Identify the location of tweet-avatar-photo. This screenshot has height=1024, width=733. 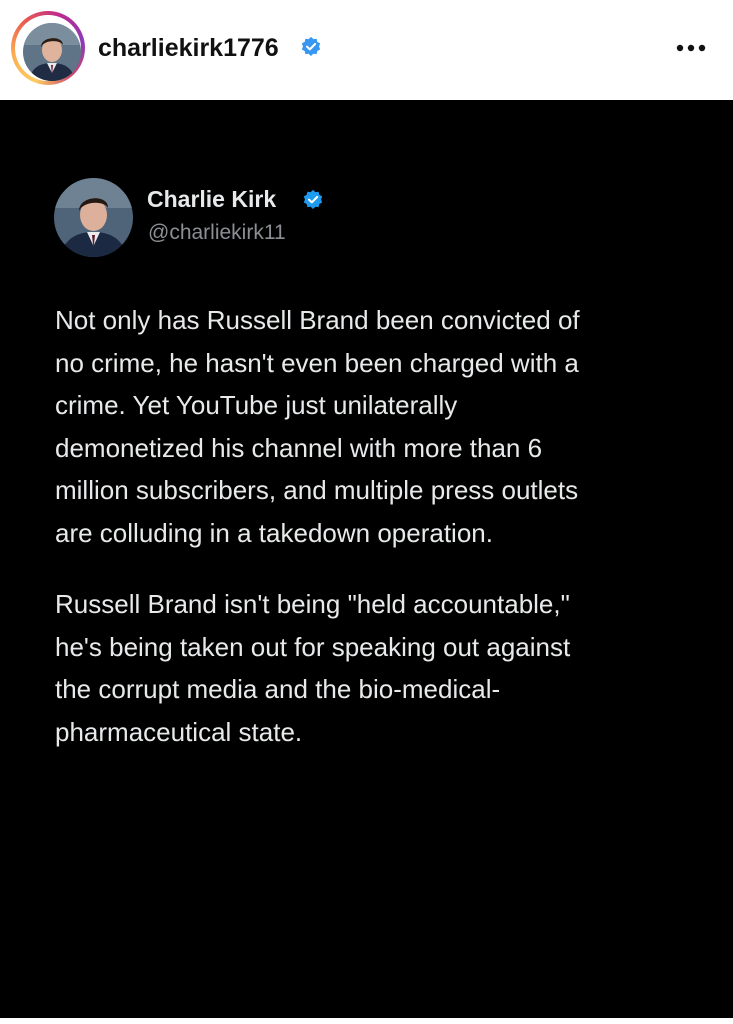
(93, 217).